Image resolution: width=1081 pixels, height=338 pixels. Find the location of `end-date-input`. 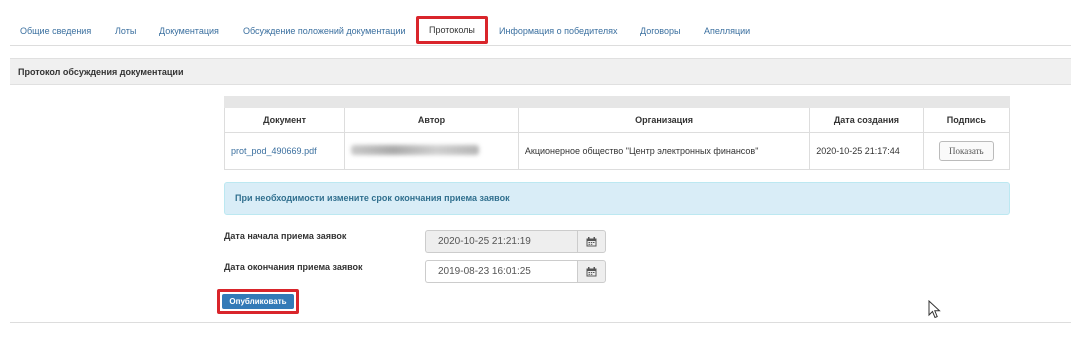

end-date-input is located at coordinates (501, 271).